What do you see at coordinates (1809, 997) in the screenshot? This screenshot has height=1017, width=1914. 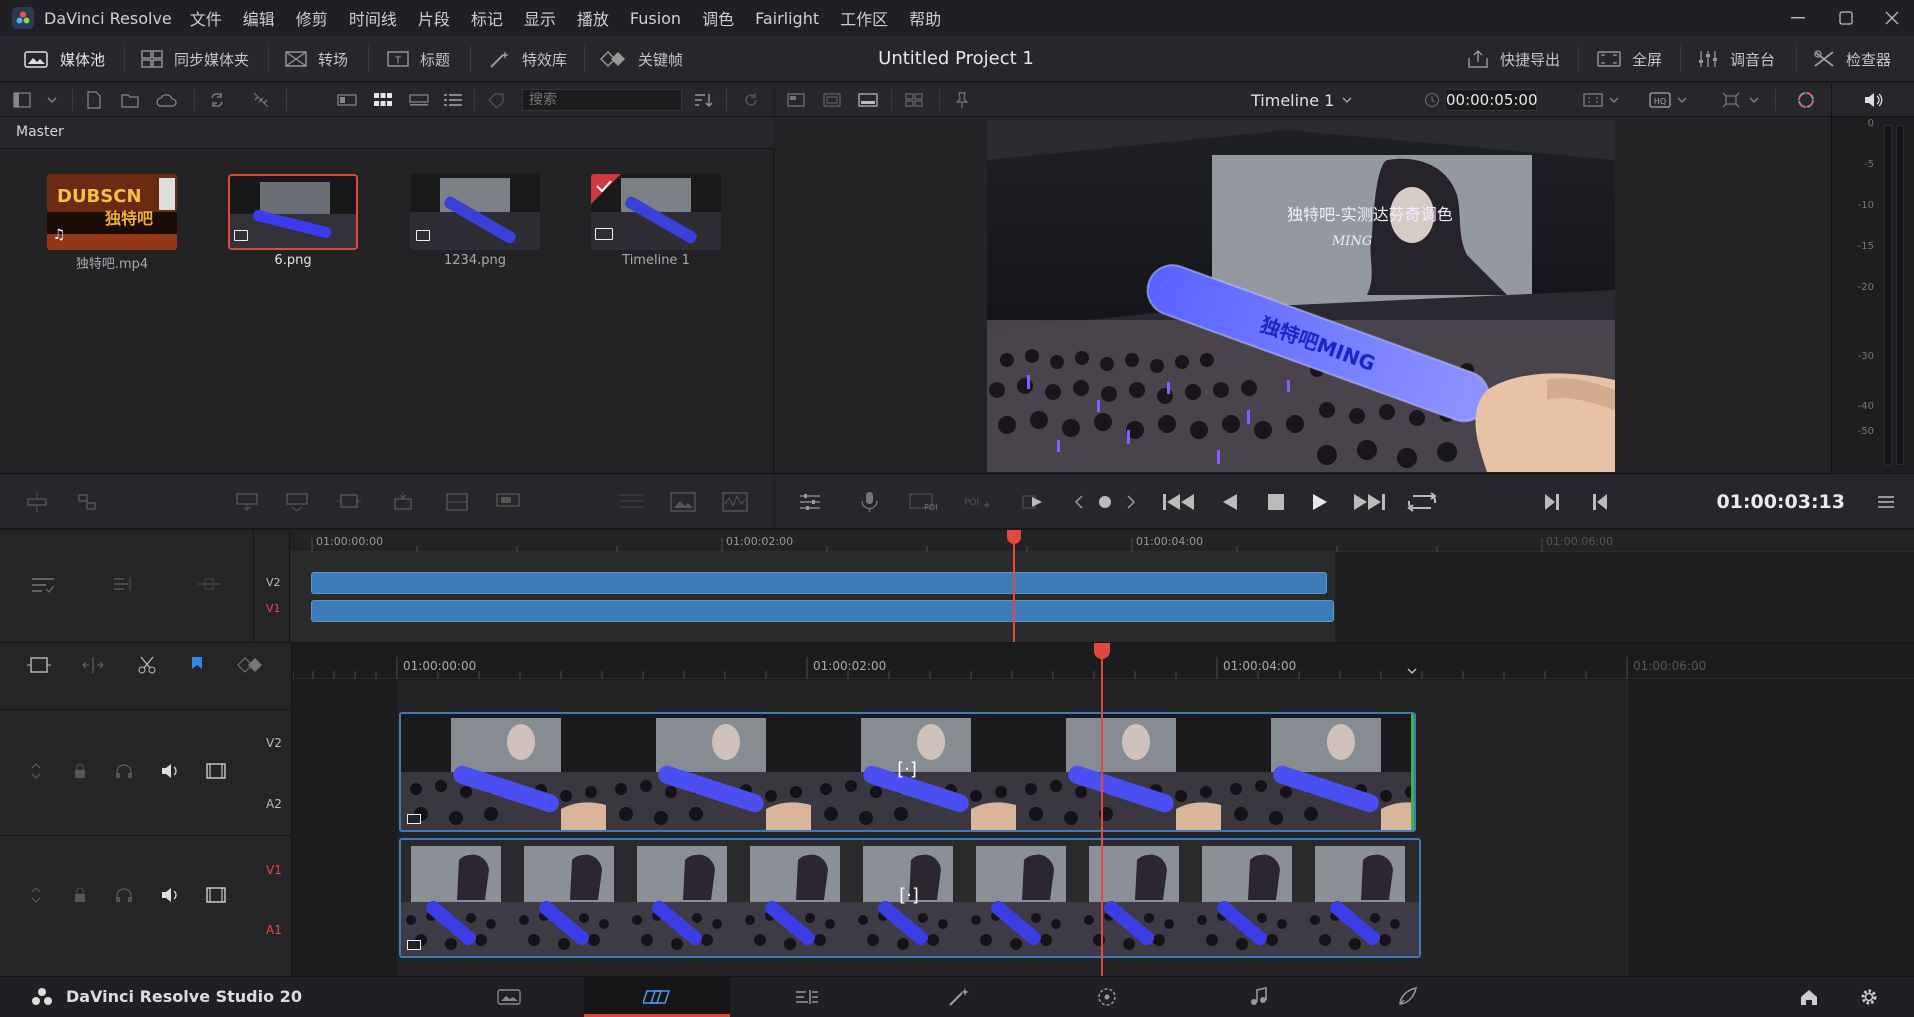 I see `home-icon` at bounding box center [1809, 997].